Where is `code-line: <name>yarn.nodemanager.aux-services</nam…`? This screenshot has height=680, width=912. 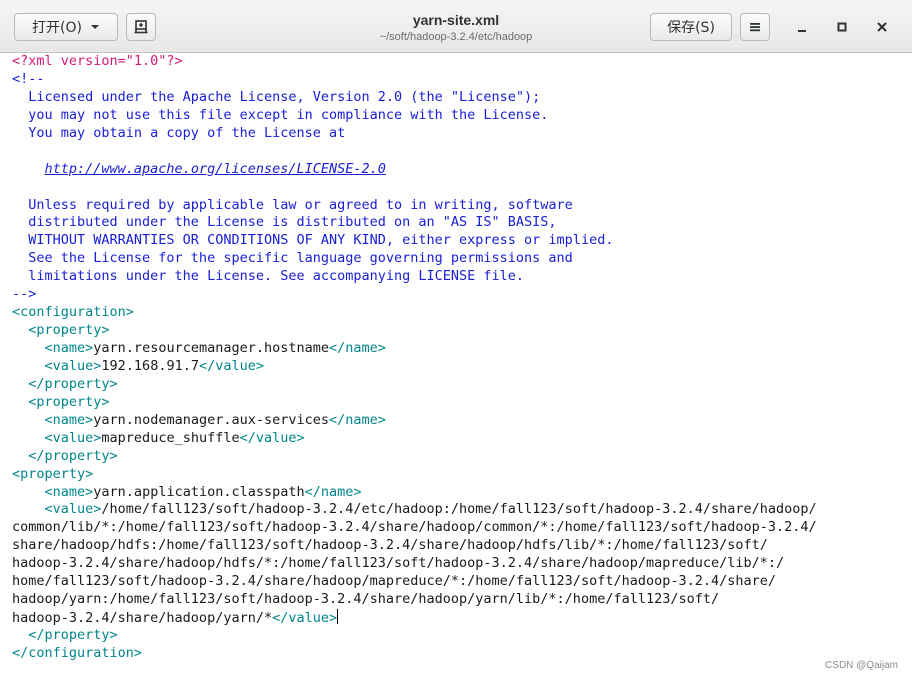 code-line: <name>yarn.nodemanager.aux-services</nam… is located at coordinates (456, 421).